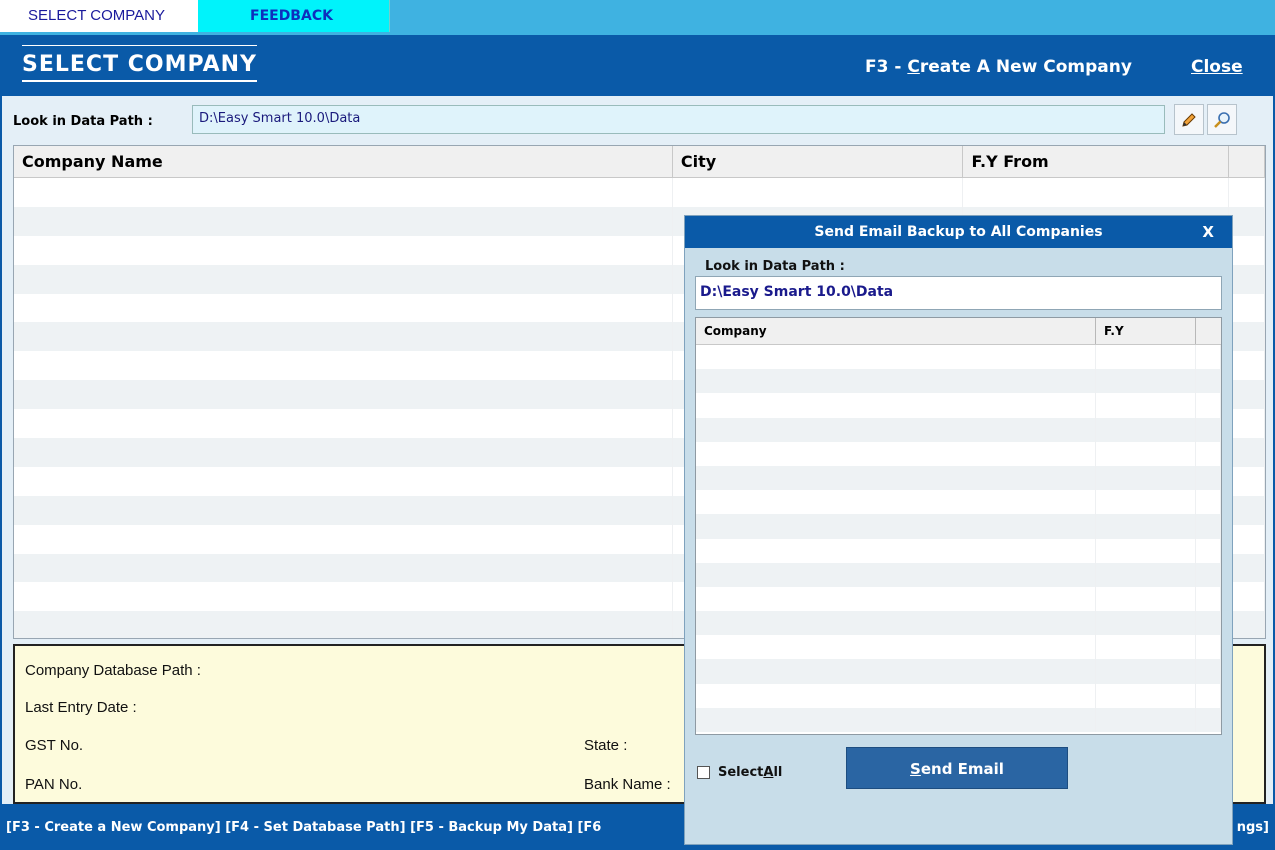 The image size is (1275, 850). I want to click on edit-path-button, so click(1189, 119).